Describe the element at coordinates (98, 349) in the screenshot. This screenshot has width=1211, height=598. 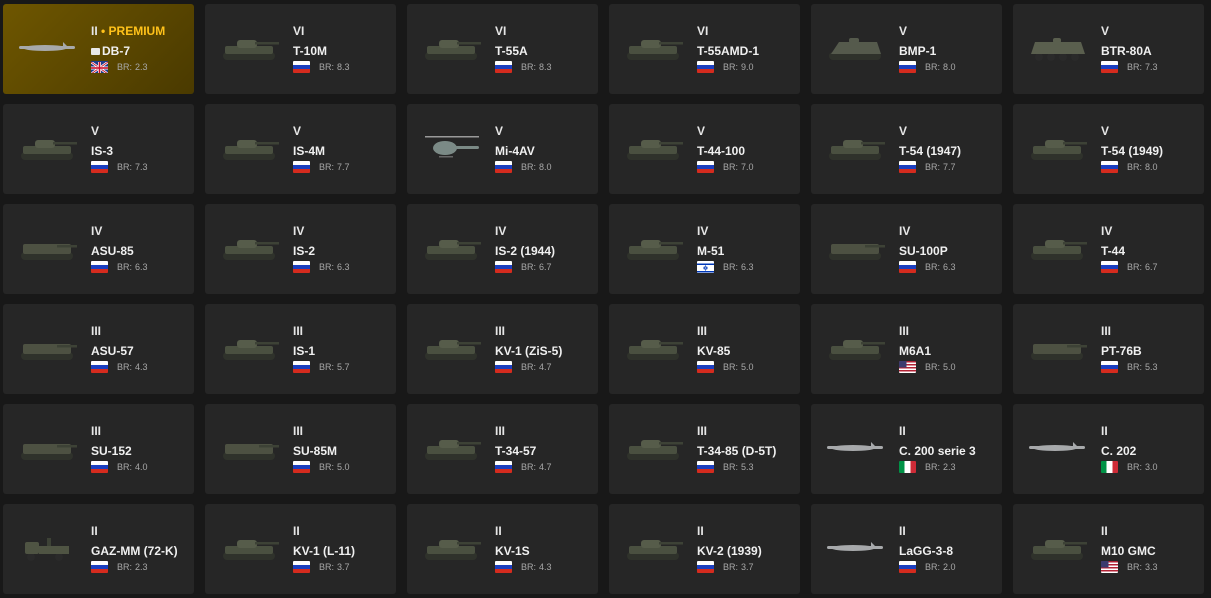
I see `vehicle-card: III ASU-57 BR: 4.3` at that location.